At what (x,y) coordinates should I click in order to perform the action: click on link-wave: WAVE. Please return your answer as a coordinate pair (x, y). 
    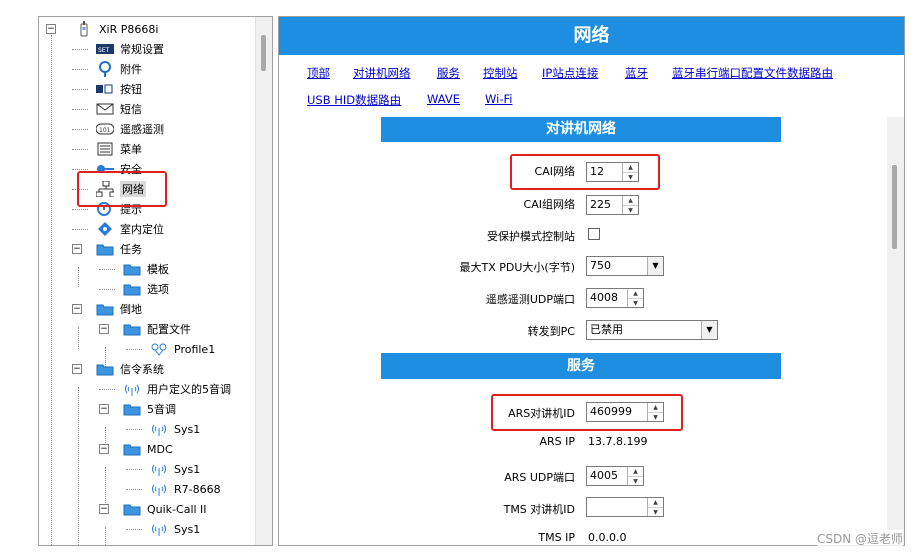
    Looking at the image, I should click on (443, 99).